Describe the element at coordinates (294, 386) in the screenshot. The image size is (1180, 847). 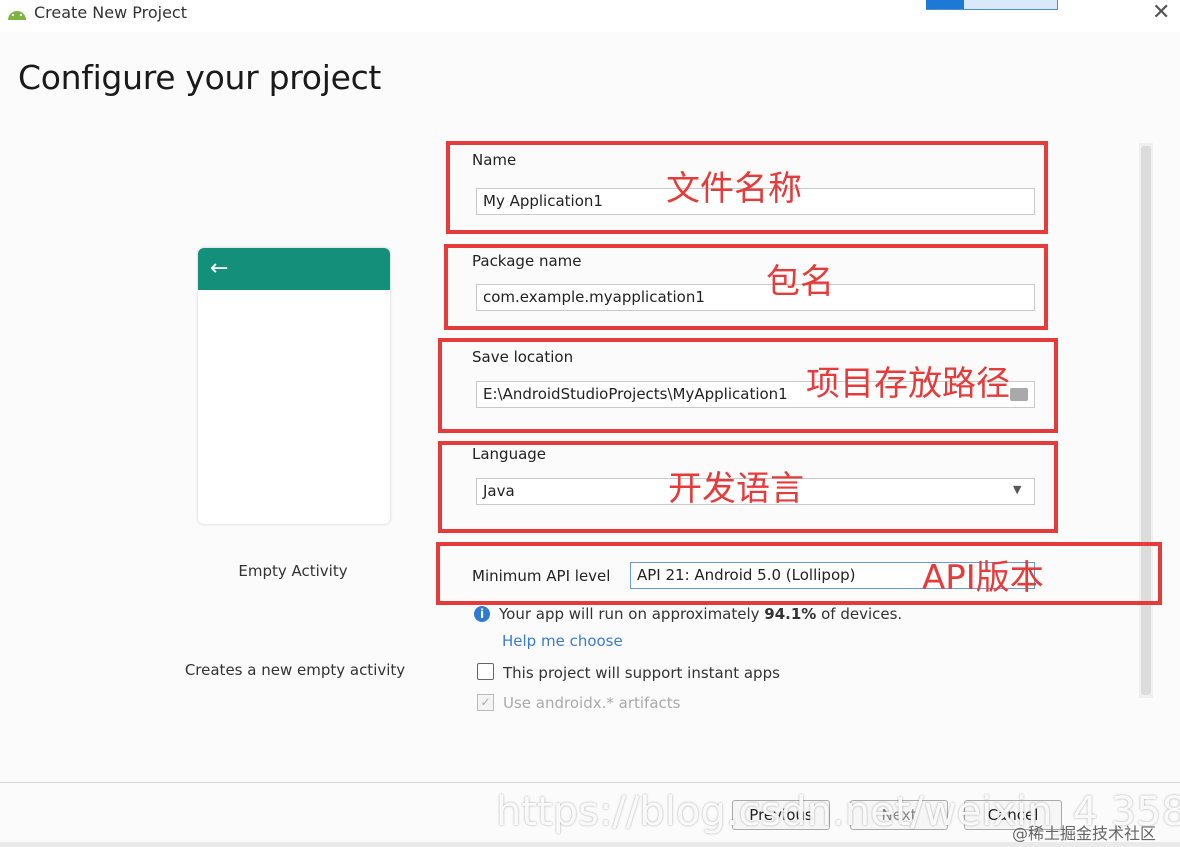
I see `template-preview-card: ←` at that location.